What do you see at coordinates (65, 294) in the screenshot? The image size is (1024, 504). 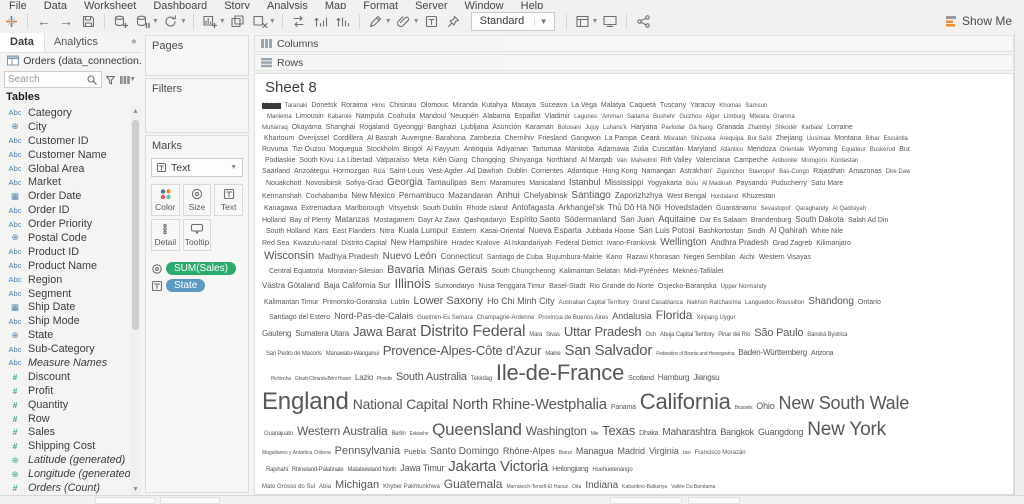 I see `field-segment: Abc Segment` at bounding box center [65, 294].